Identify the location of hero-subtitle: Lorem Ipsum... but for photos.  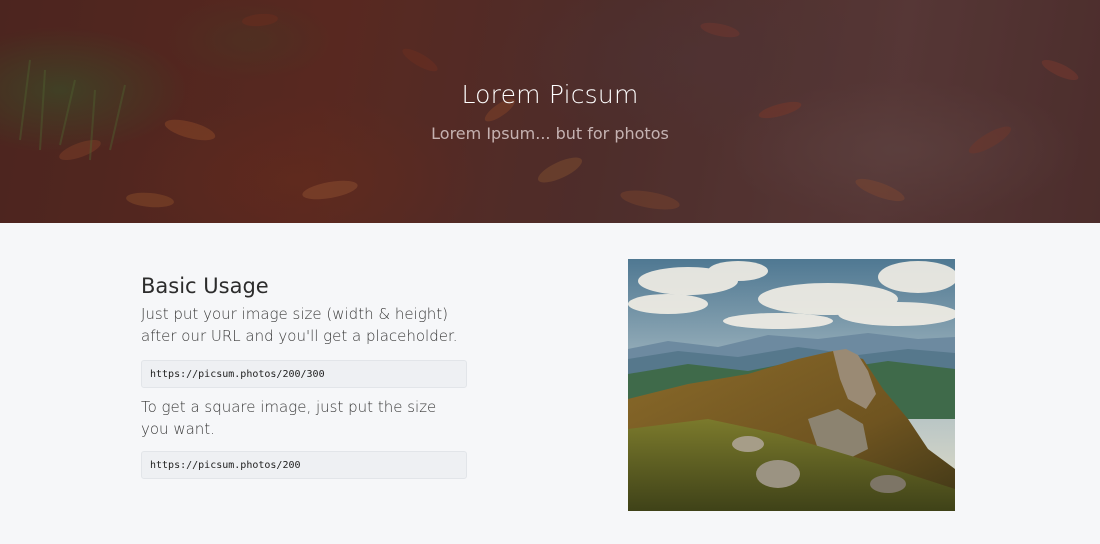
(550, 133).